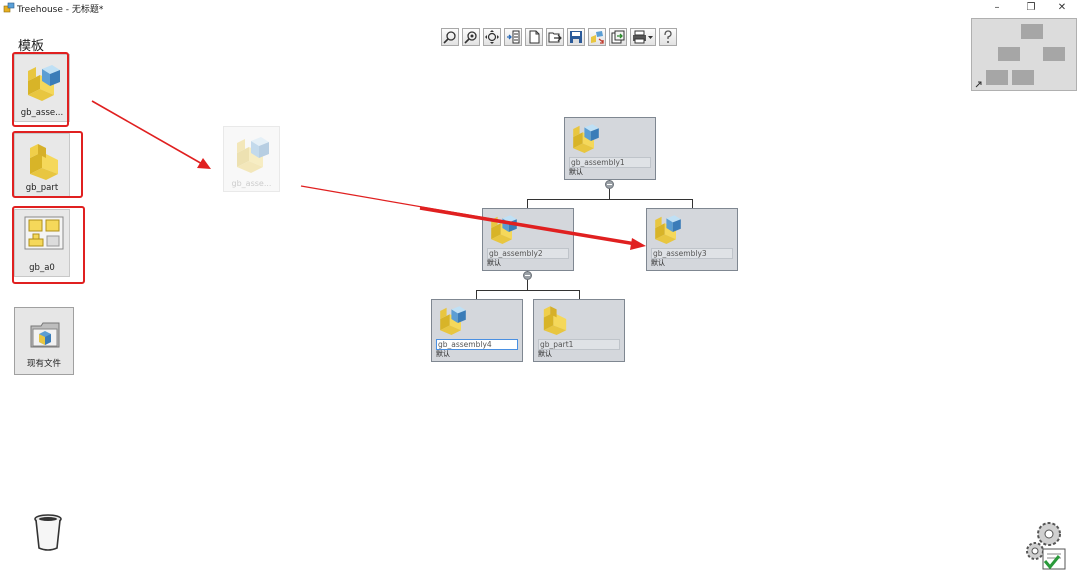  What do you see at coordinates (43, 364) in the screenshot?
I see `existing-files-label: 现有文件` at bounding box center [43, 364].